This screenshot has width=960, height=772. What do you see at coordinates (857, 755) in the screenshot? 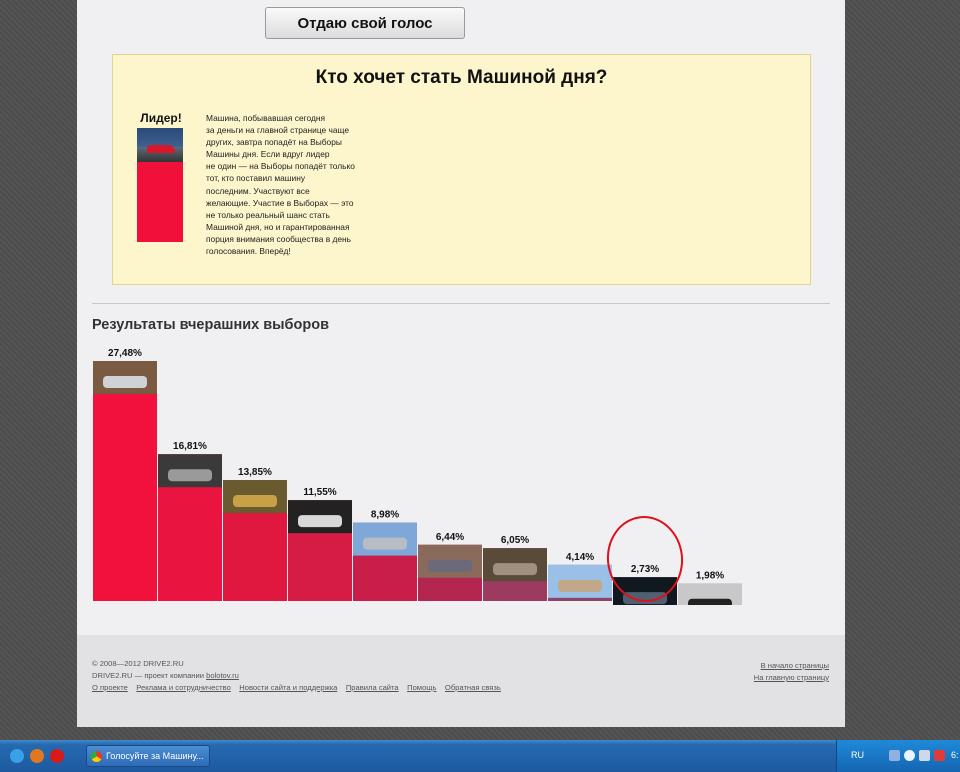
I see `language-indicator: RU` at bounding box center [857, 755].